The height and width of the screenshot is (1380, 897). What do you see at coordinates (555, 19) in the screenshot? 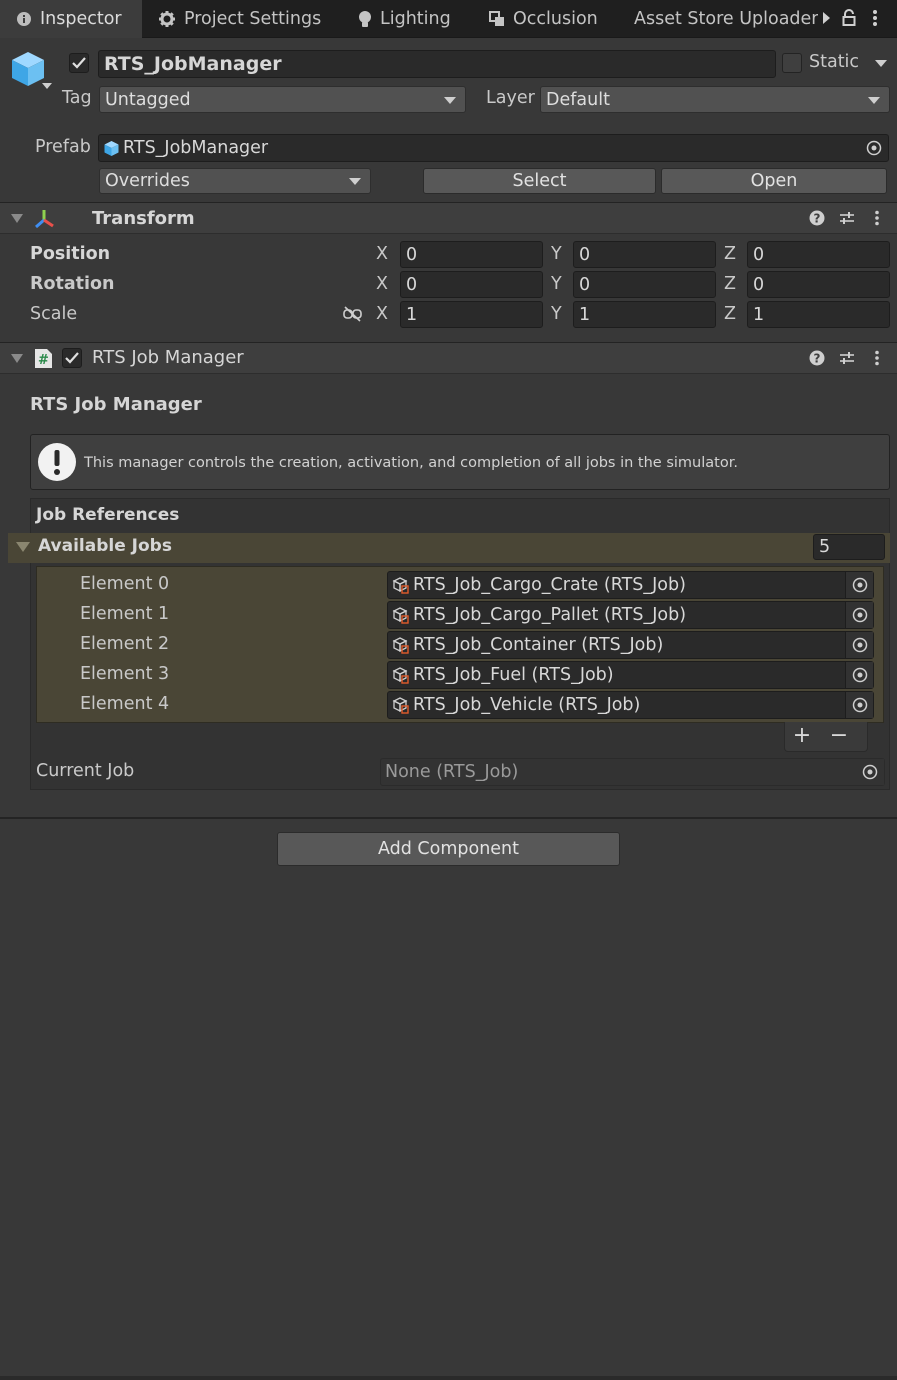
I see `tab-label: Occlusion` at bounding box center [555, 19].